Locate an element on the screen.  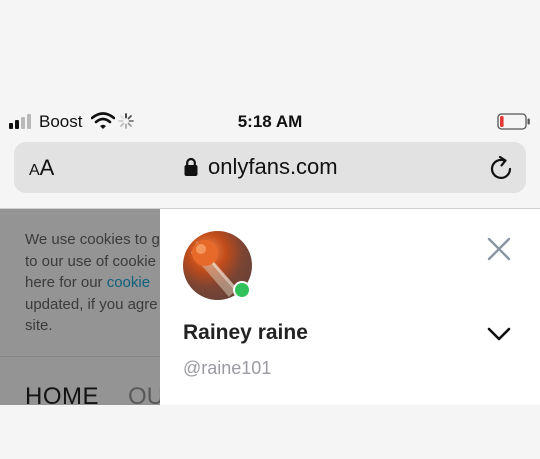
text-size-big-label: A is located at coordinates (47, 167).